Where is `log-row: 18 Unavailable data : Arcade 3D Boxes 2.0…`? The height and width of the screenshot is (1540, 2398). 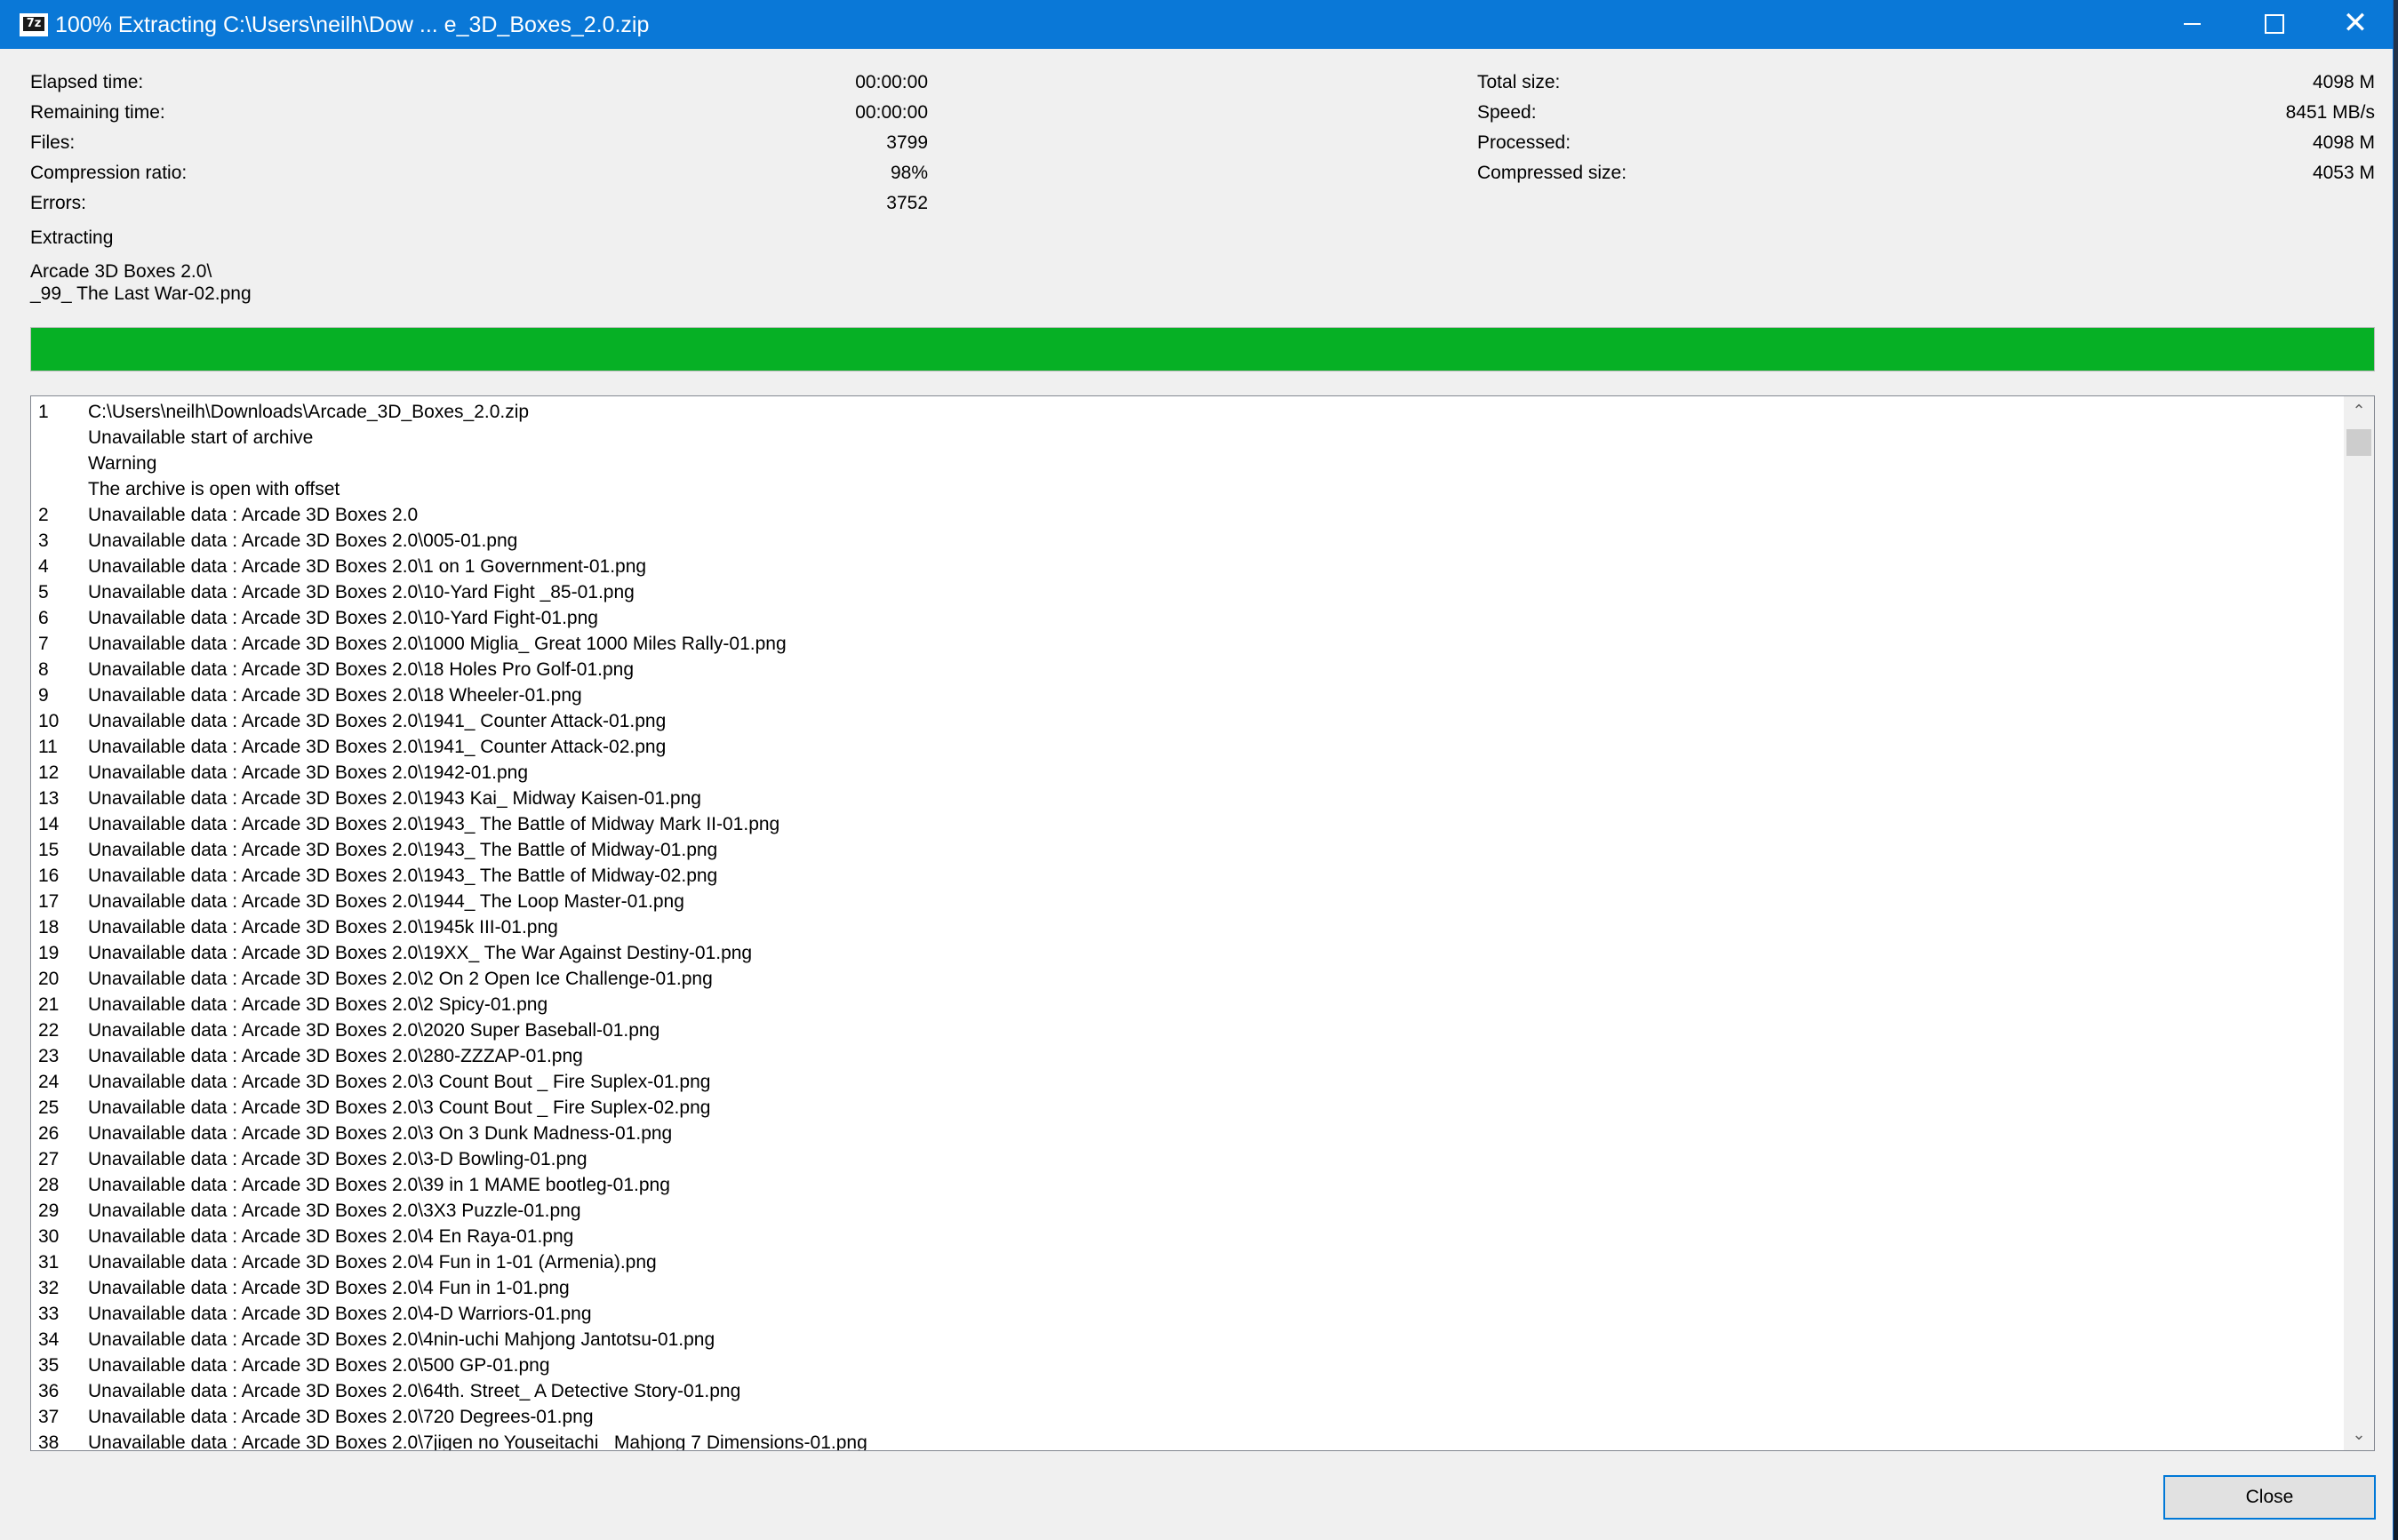 log-row: 18 Unavailable data : Arcade 3D Boxes 2.0… is located at coordinates (1187, 927).